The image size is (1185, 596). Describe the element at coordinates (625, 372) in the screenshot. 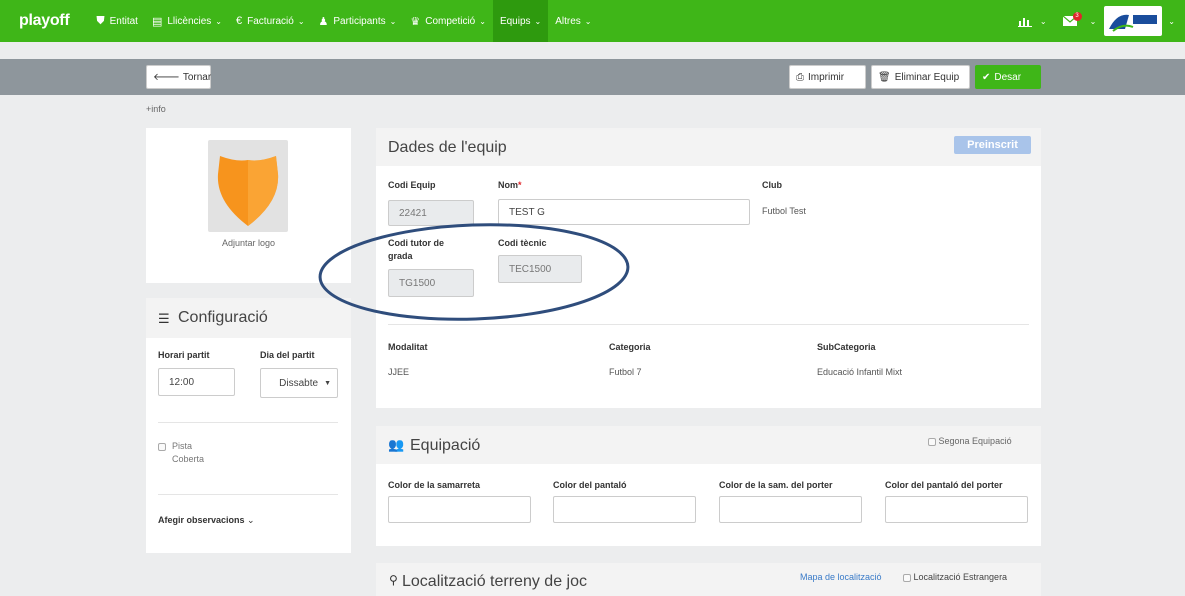

I see `category-value: Futbol 7` at that location.